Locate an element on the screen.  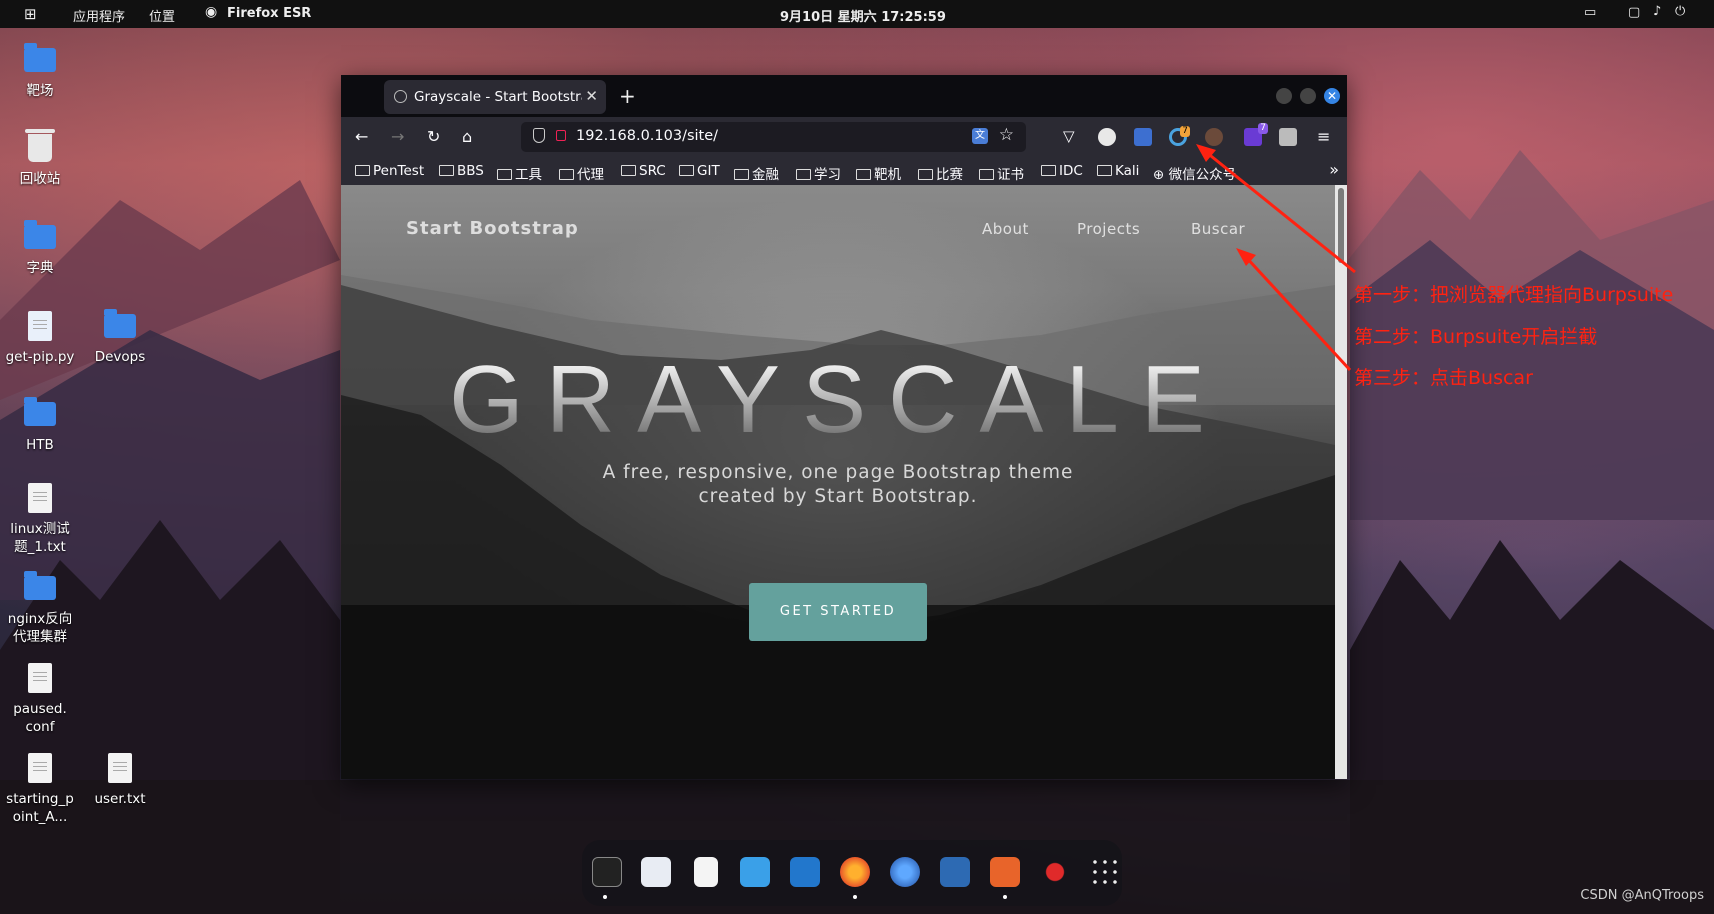
files-icon is located at coordinates (656, 872).